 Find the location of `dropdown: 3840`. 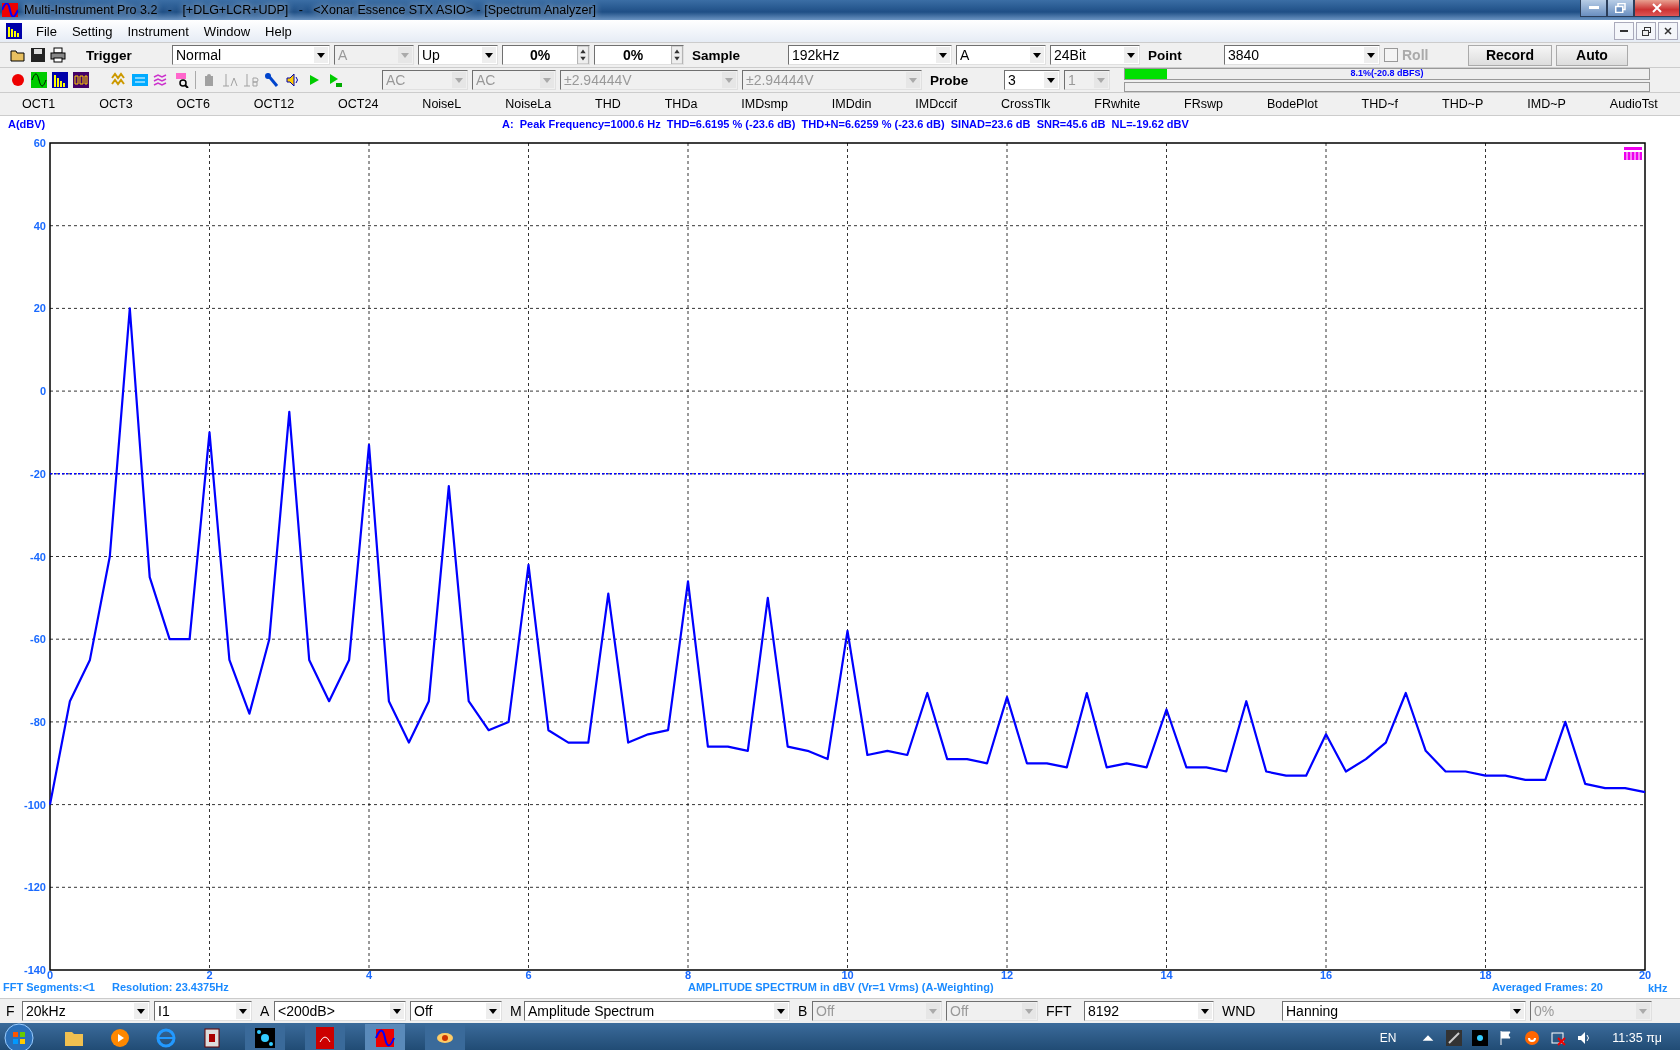

dropdown: 3840 is located at coordinates (1302, 55).